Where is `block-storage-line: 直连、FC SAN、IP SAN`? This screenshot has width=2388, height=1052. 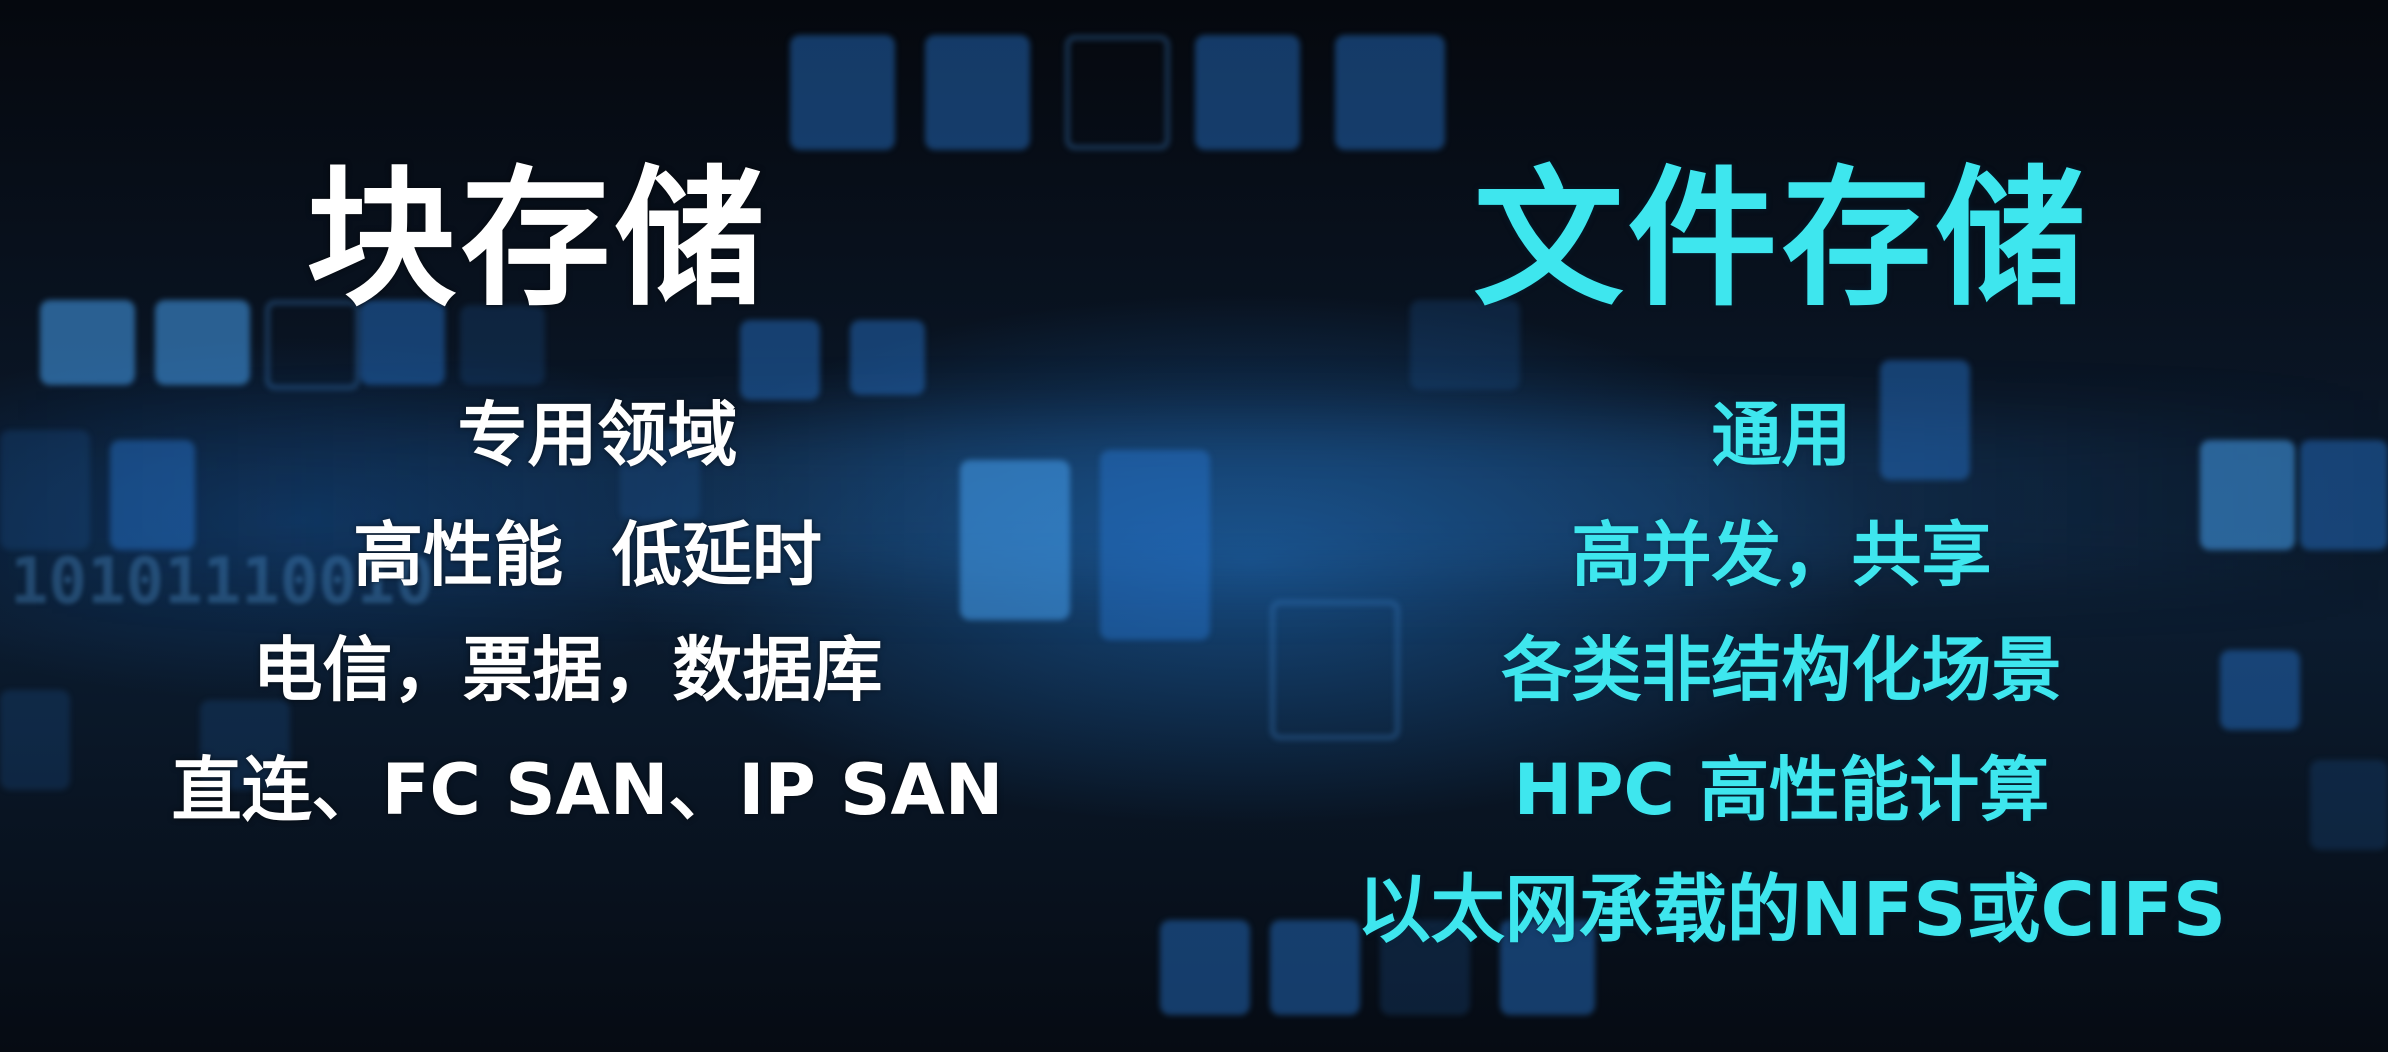 block-storage-line: 直连、FC SAN、IP SAN is located at coordinates (587, 790).